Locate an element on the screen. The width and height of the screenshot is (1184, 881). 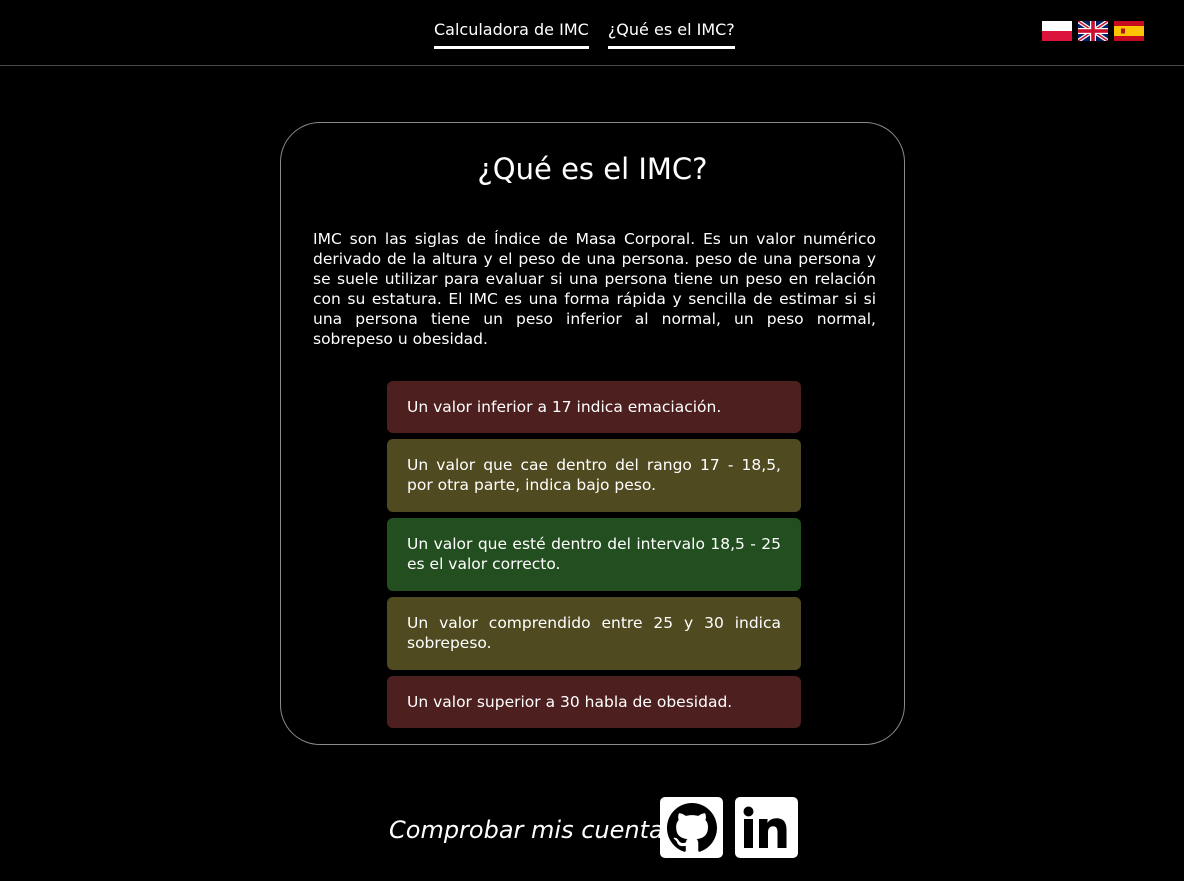
linkedin-icon is located at coordinates (764, 827).